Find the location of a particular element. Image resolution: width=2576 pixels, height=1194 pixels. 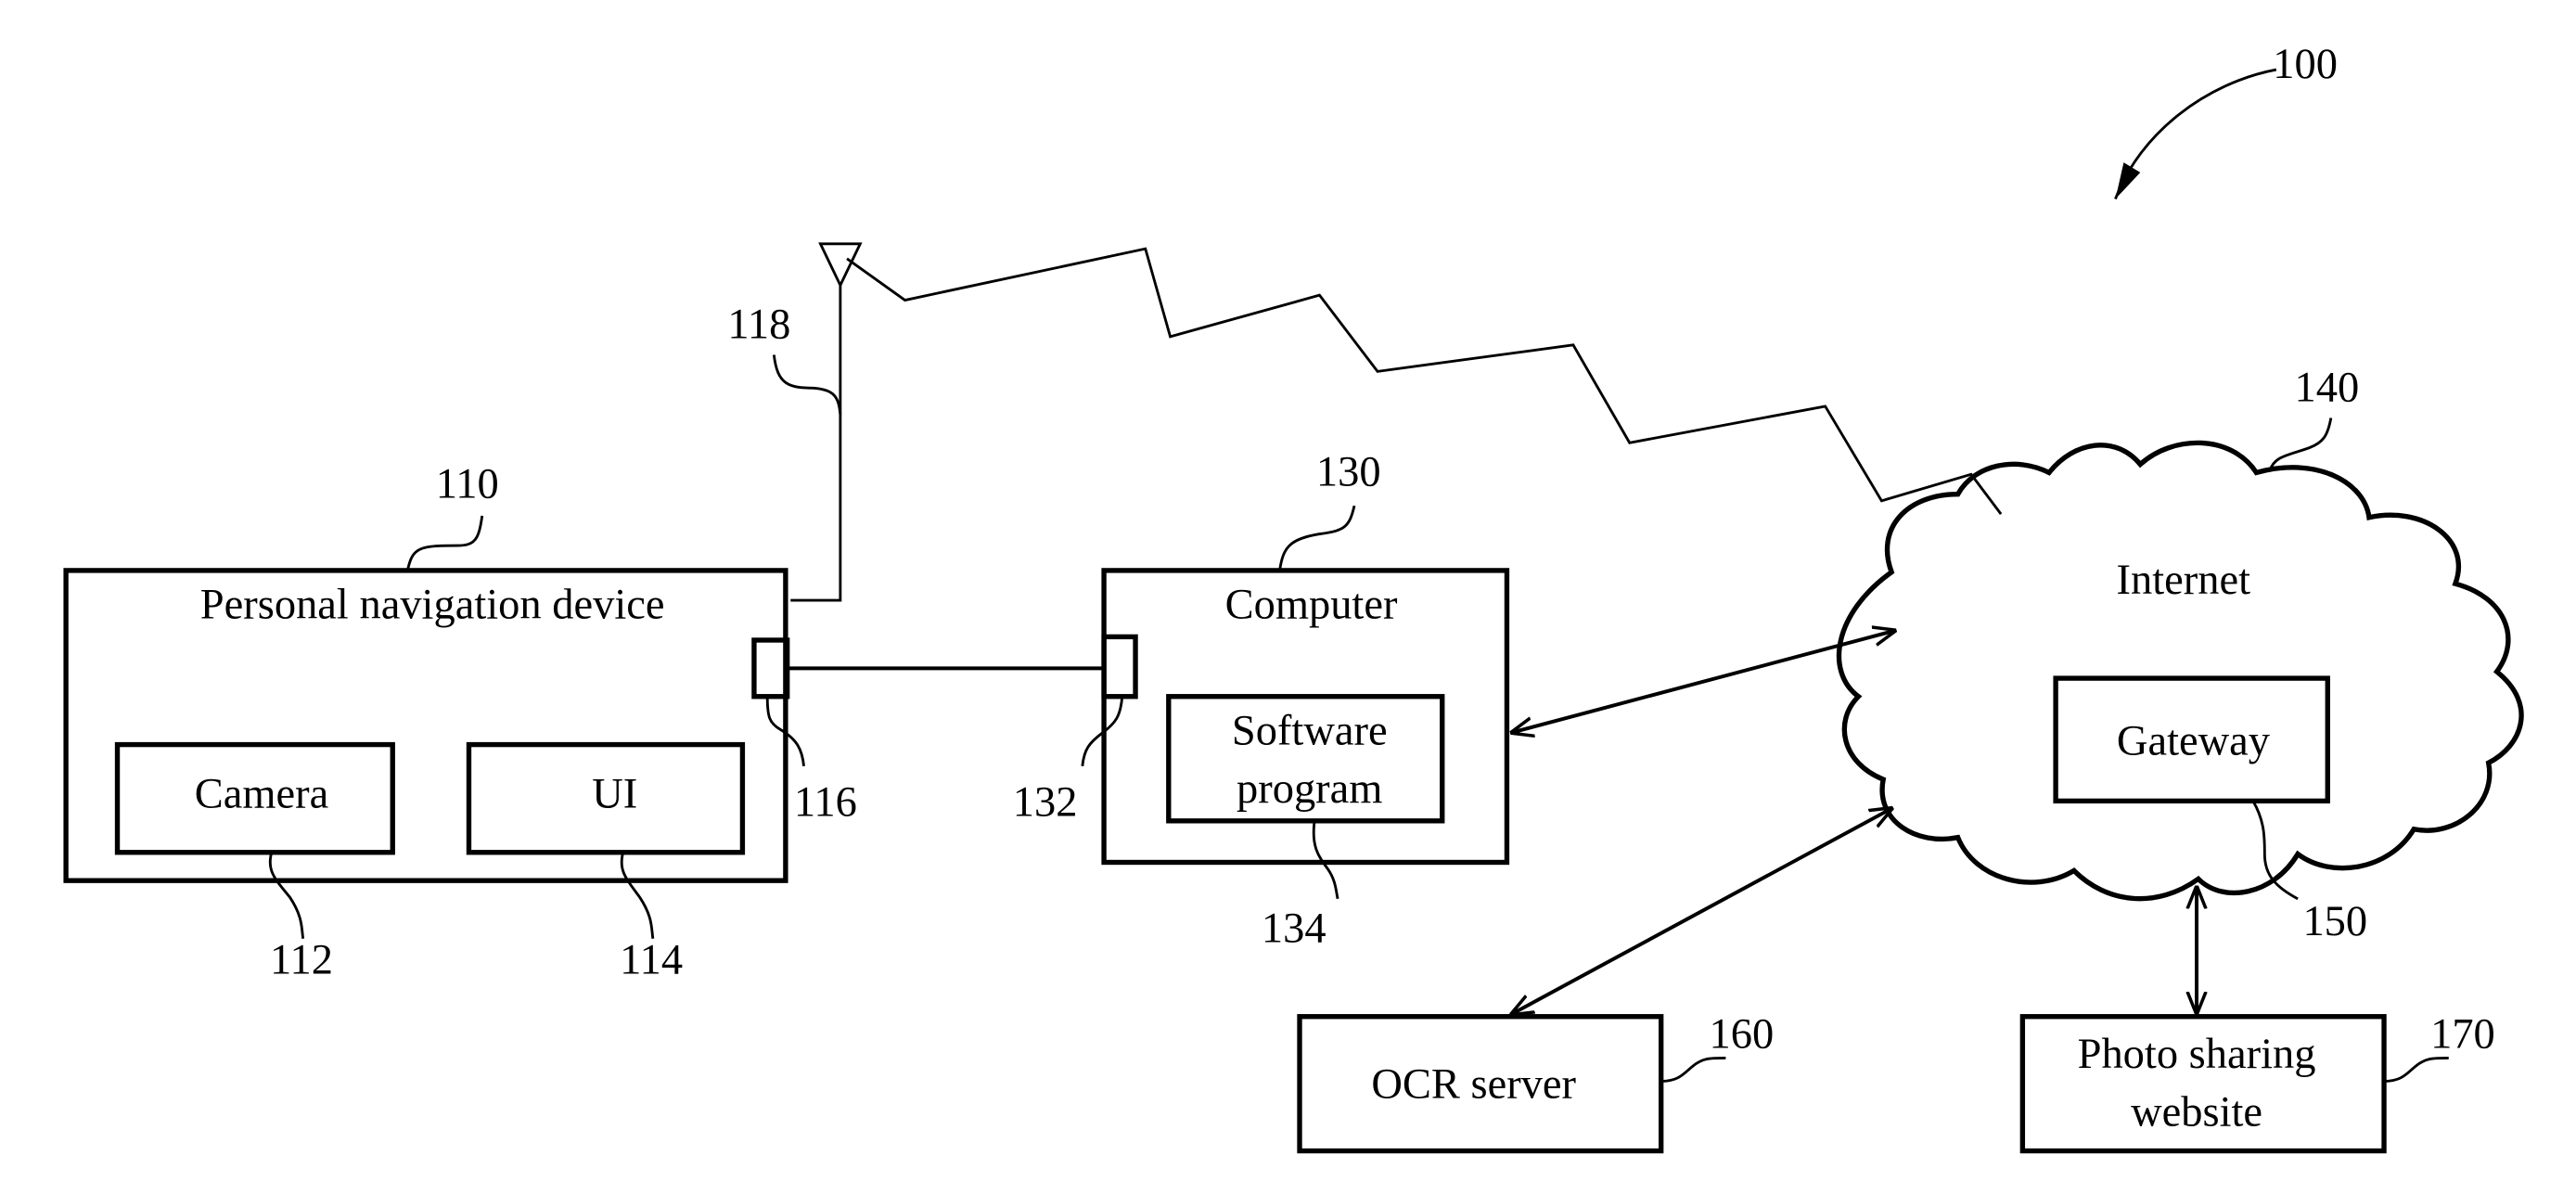

pnd-label: Personal navigation device is located at coordinates (432, 605).